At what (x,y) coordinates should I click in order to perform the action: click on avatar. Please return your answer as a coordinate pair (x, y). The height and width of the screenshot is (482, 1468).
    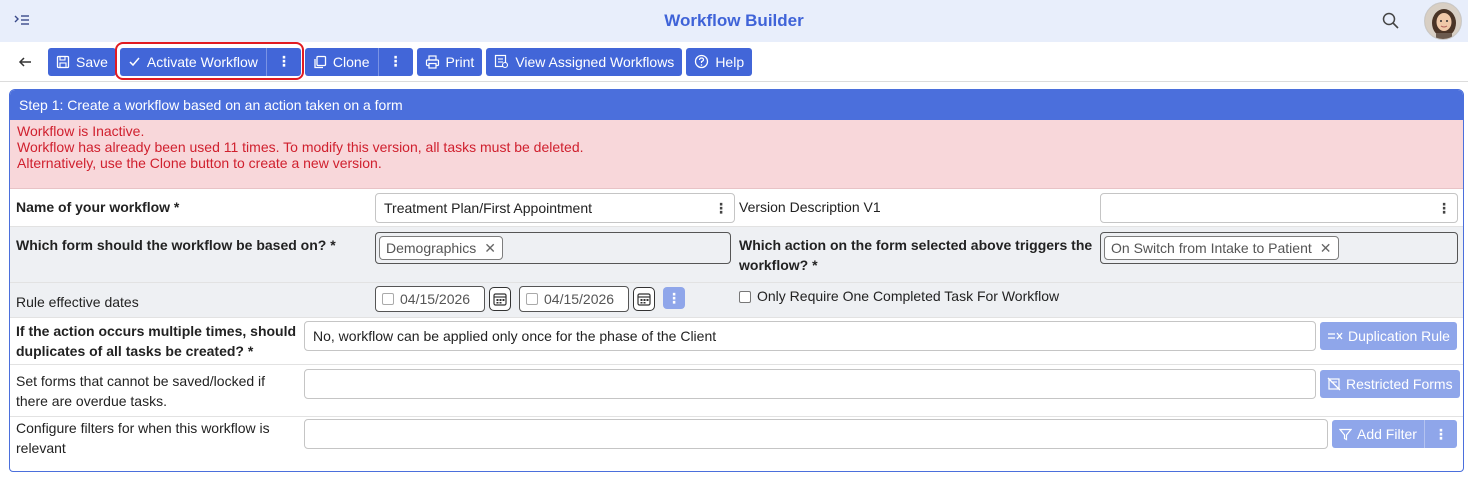
    Looking at the image, I should click on (1443, 21).